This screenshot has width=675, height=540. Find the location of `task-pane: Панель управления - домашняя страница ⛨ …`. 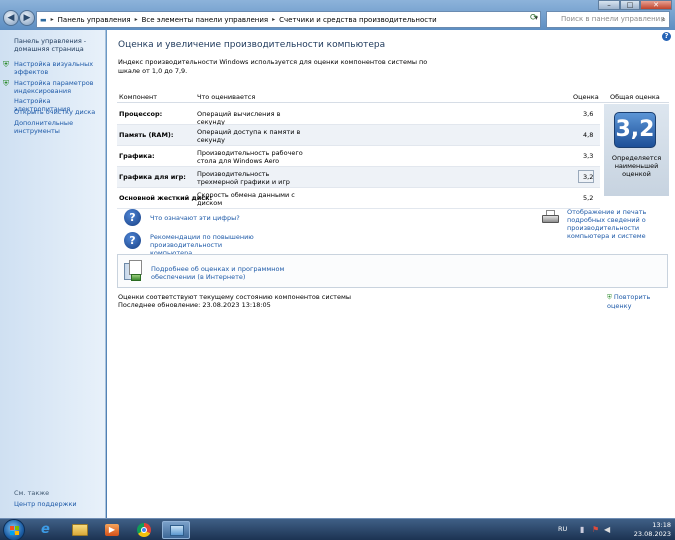

task-pane: Панель управления - домашняя страница ⛨ … is located at coordinates (53, 274).